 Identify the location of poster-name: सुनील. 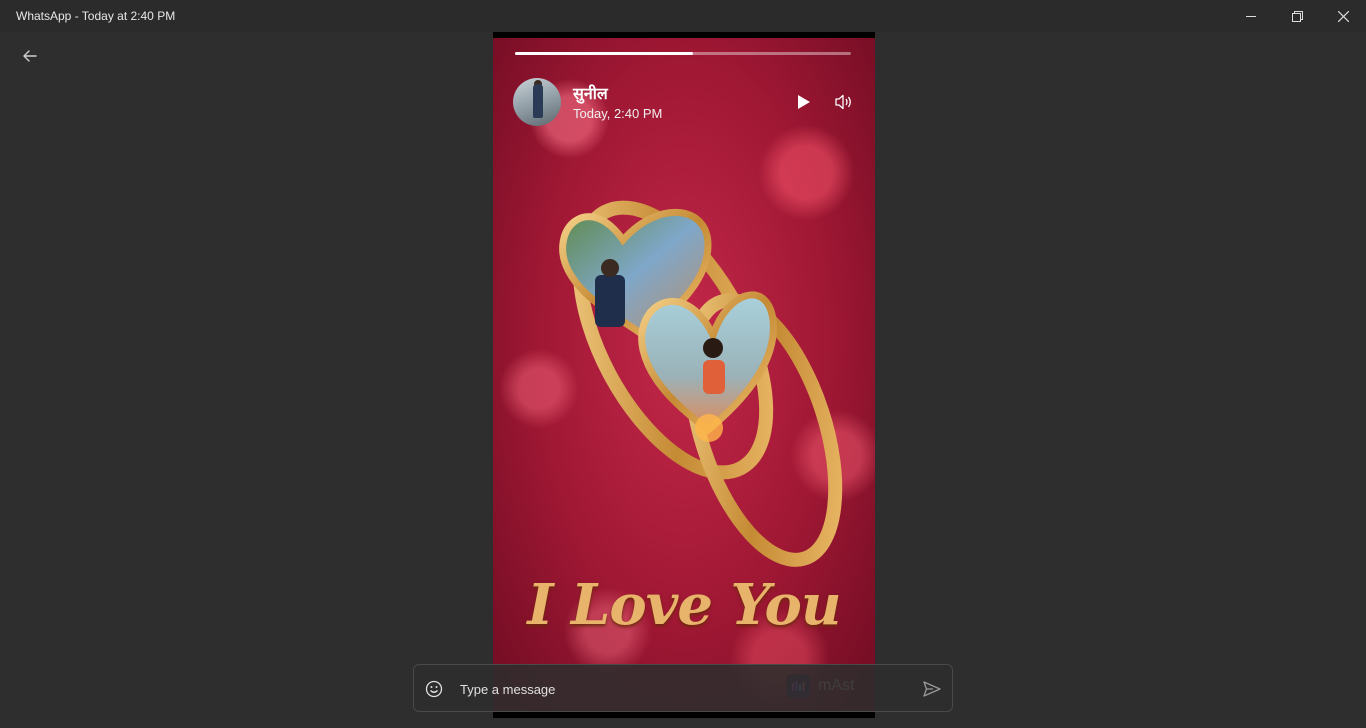
(590, 93).